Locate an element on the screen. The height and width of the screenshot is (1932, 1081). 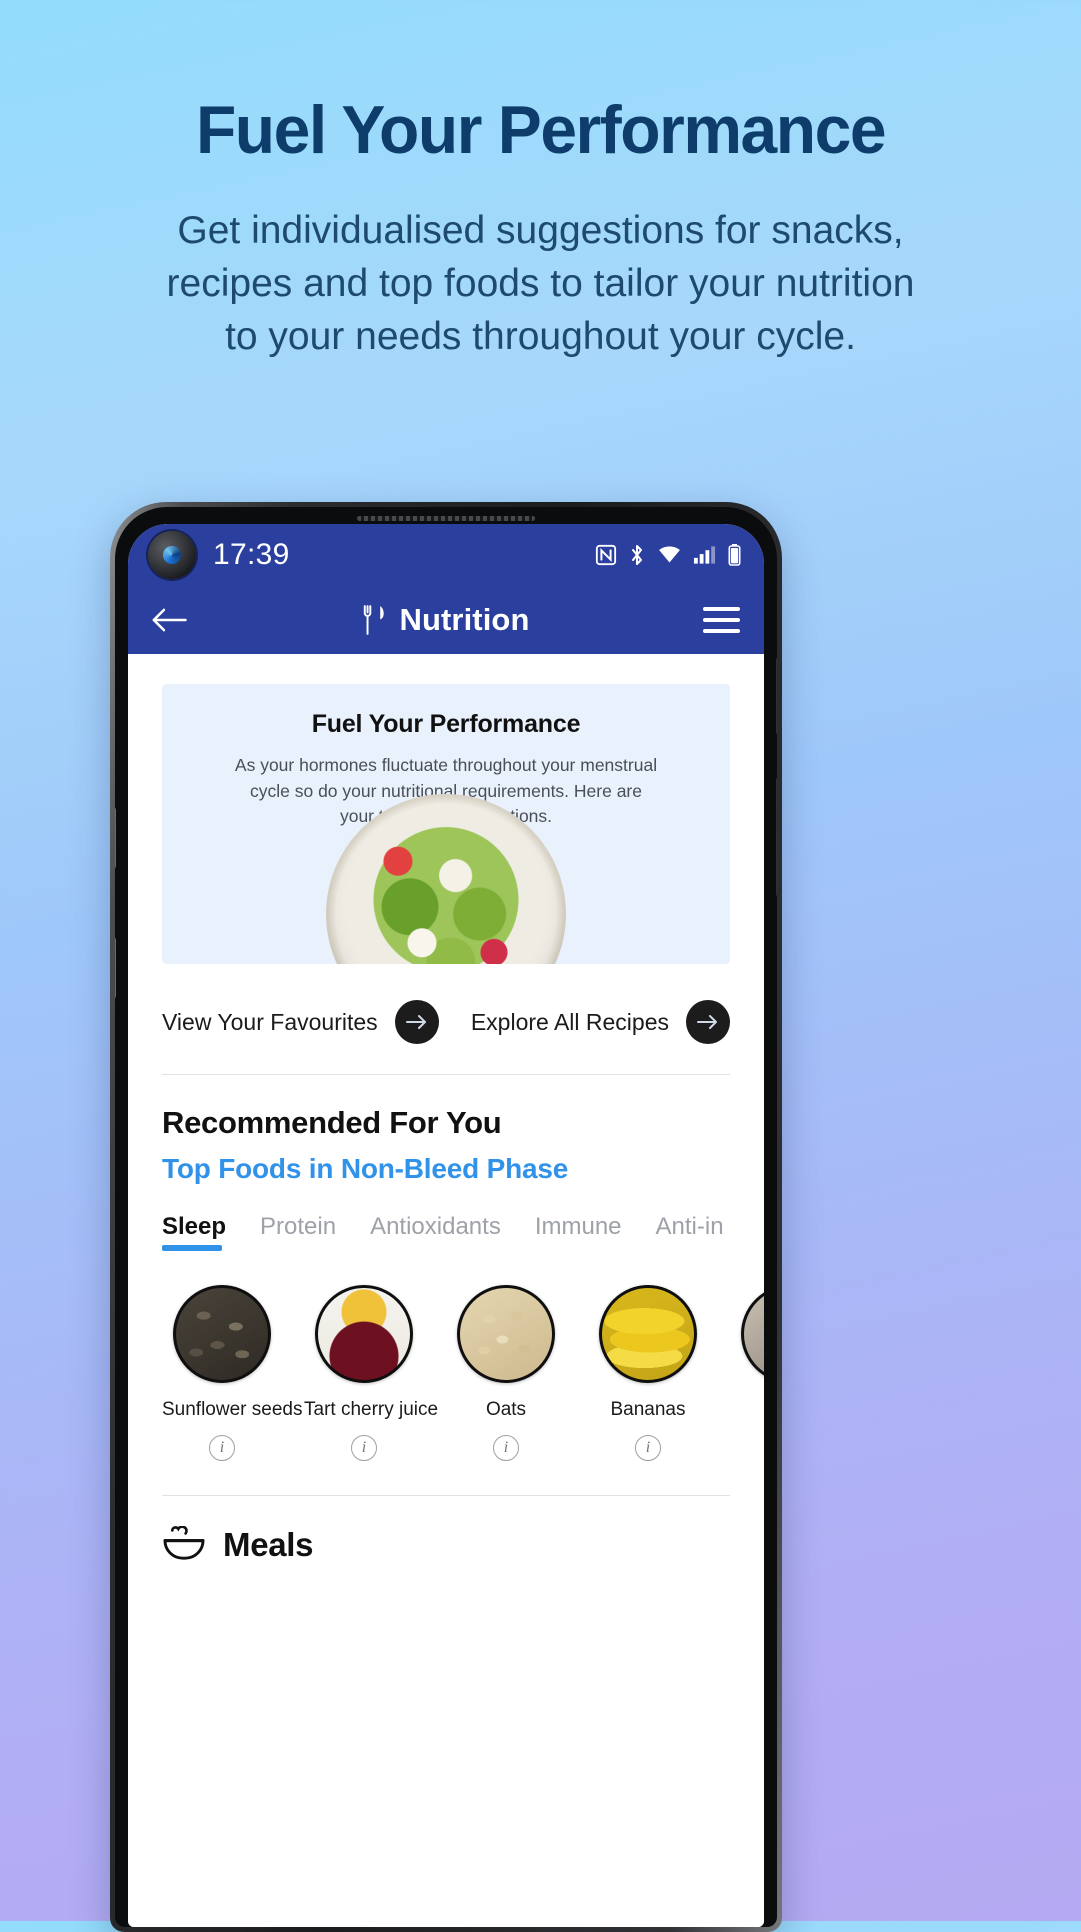
oats-image is located at coordinates (506, 1334).